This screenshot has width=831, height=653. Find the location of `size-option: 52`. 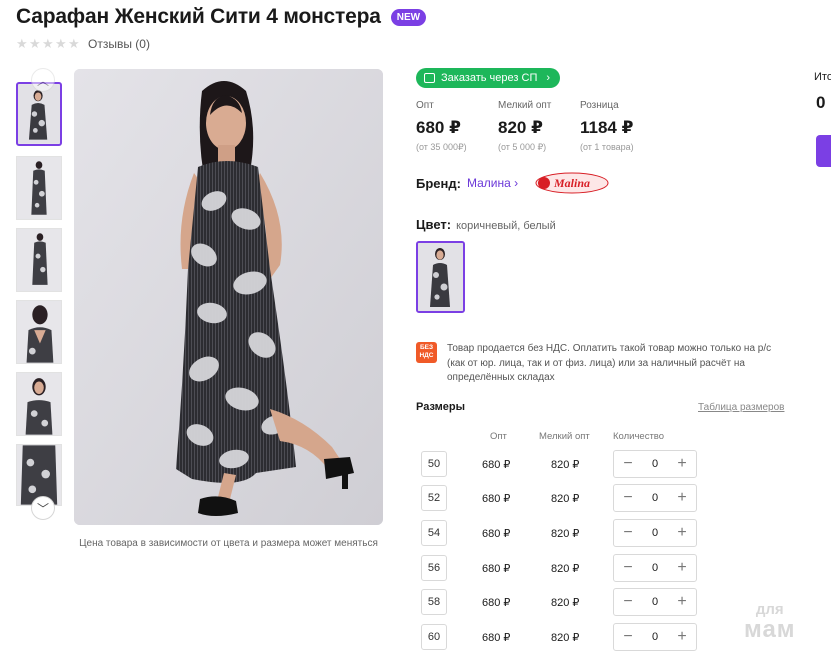

size-option: 52 is located at coordinates (434, 498).